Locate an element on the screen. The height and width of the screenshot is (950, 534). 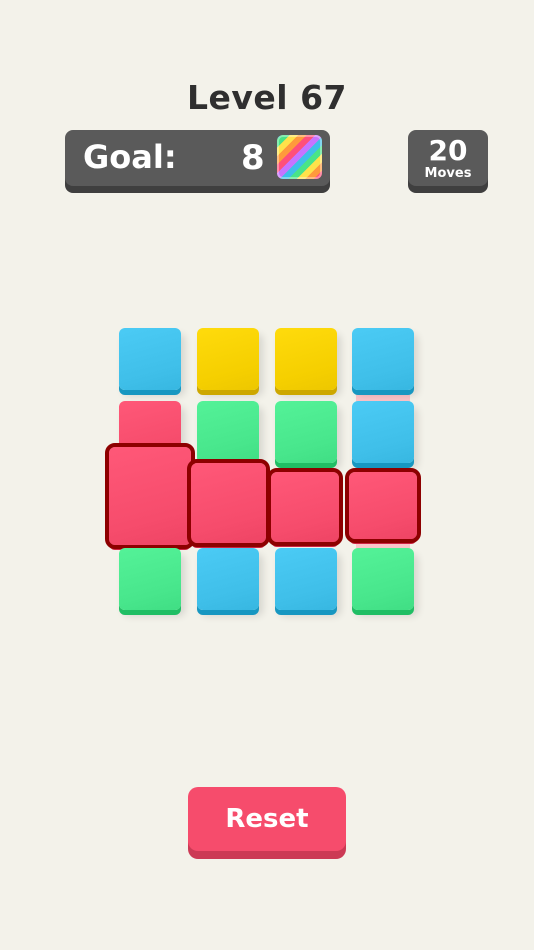
moves-label: Moves is located at coordinates (448, 173).